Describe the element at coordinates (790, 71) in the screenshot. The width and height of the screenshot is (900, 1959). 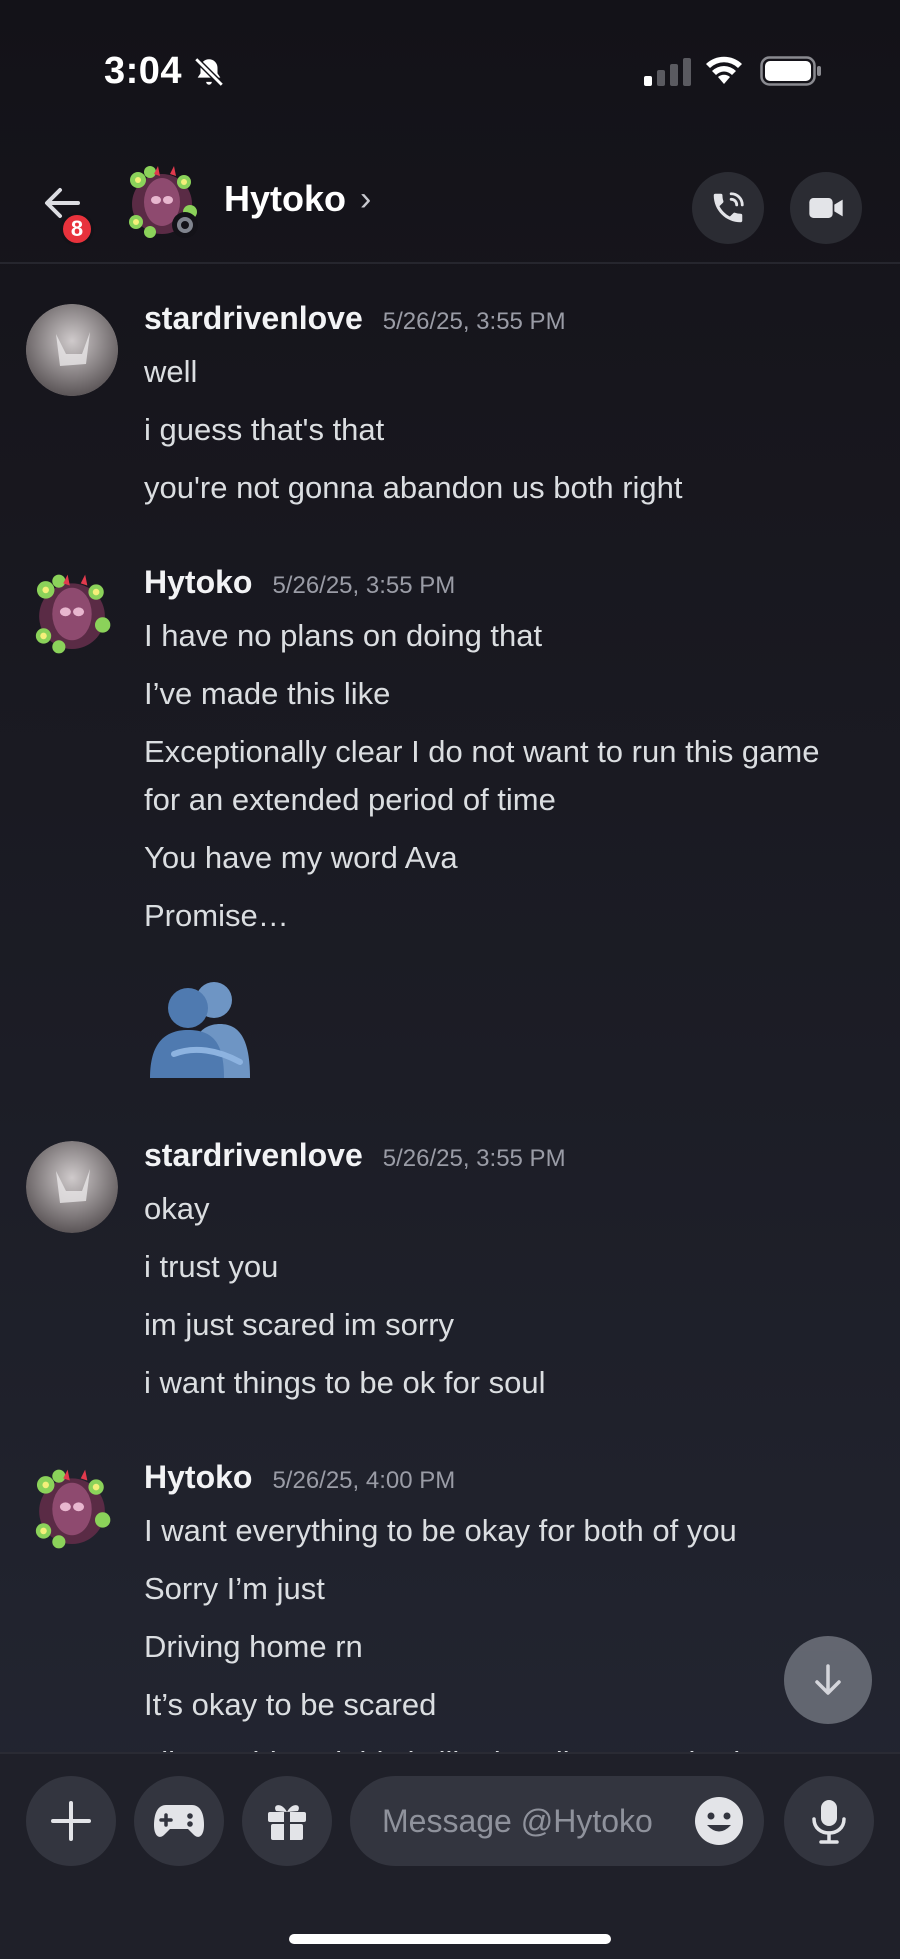
I see `battery-icon` at that location.